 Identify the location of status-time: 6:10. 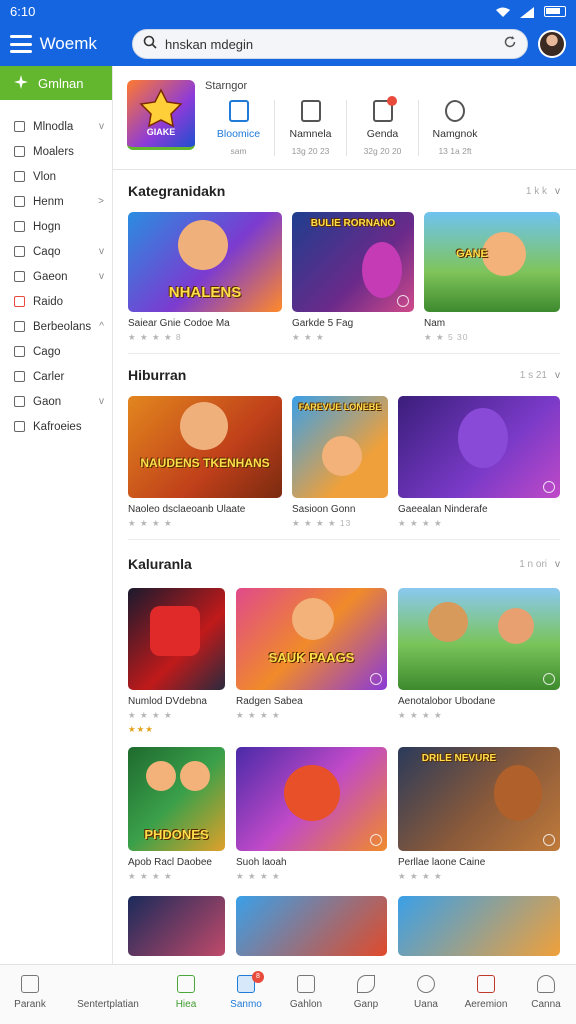
(23, 11).